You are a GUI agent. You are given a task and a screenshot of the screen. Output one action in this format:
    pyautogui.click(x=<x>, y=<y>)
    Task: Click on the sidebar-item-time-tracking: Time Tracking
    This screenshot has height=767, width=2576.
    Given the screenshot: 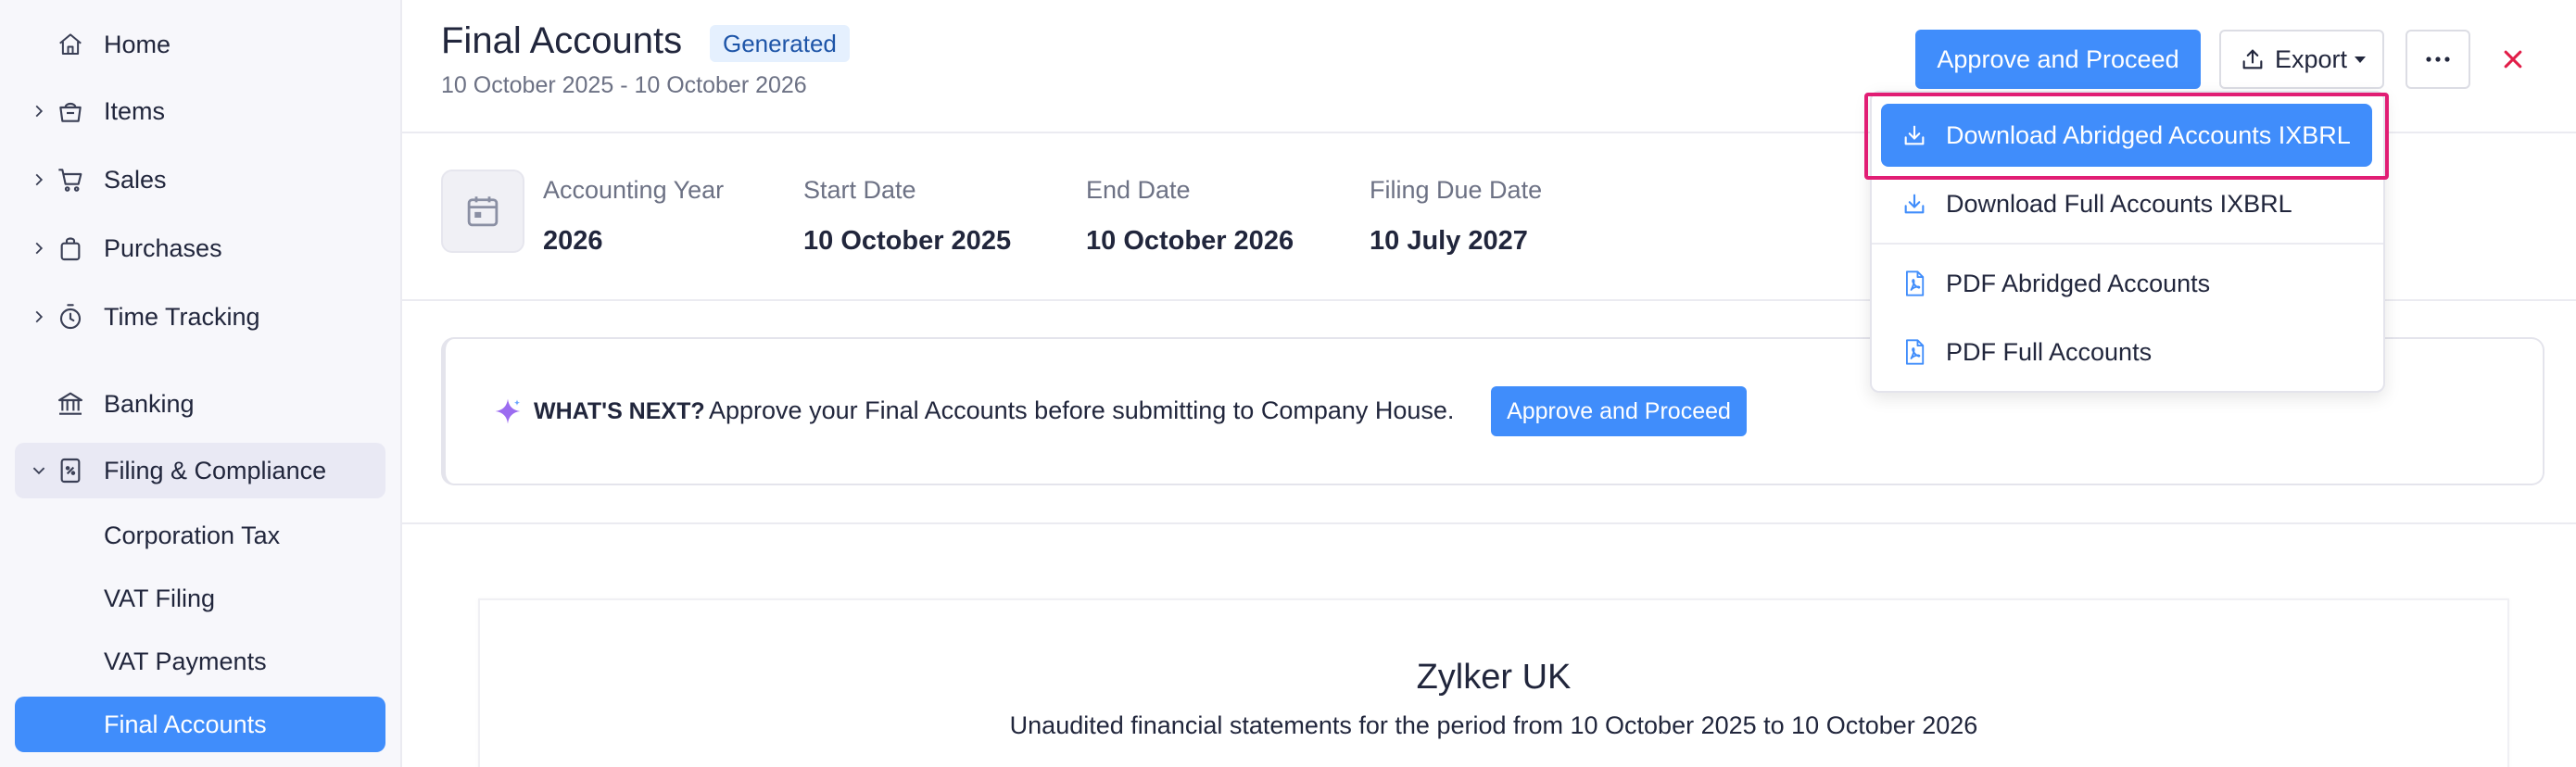 What is the action you would take?
    pyautogui.click(x=200, y=317)
    